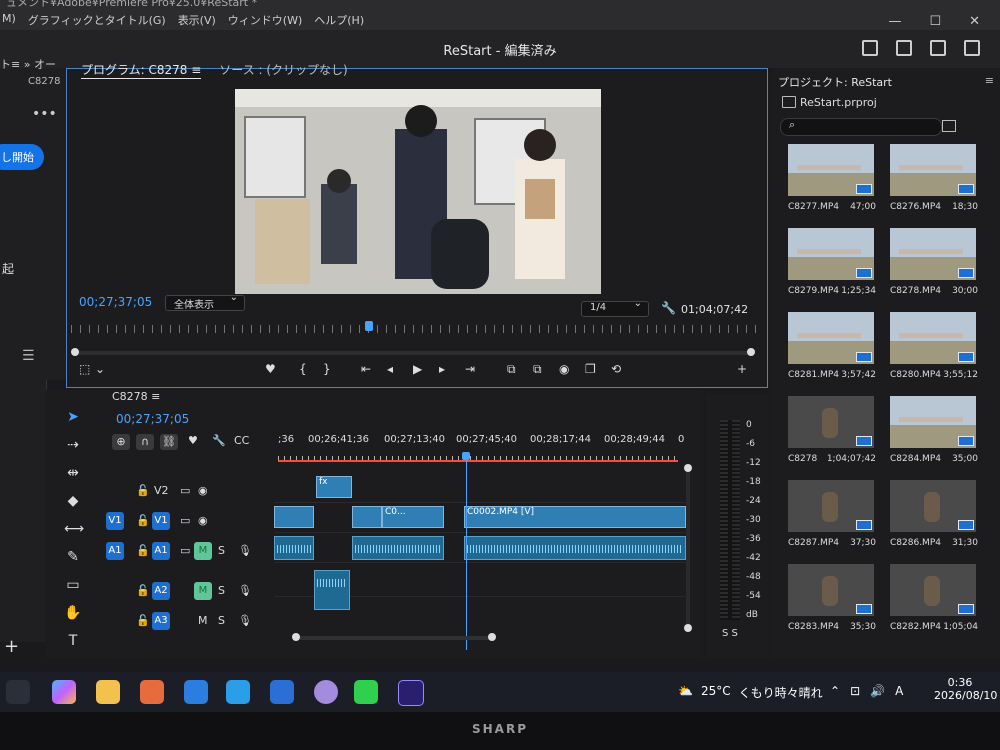 The image size is (1000, 750). What do you see at coordinates (121, 442) in the screenshot?
I see `insert-nest-icon: ⊕` at bounding box center [121, 442].